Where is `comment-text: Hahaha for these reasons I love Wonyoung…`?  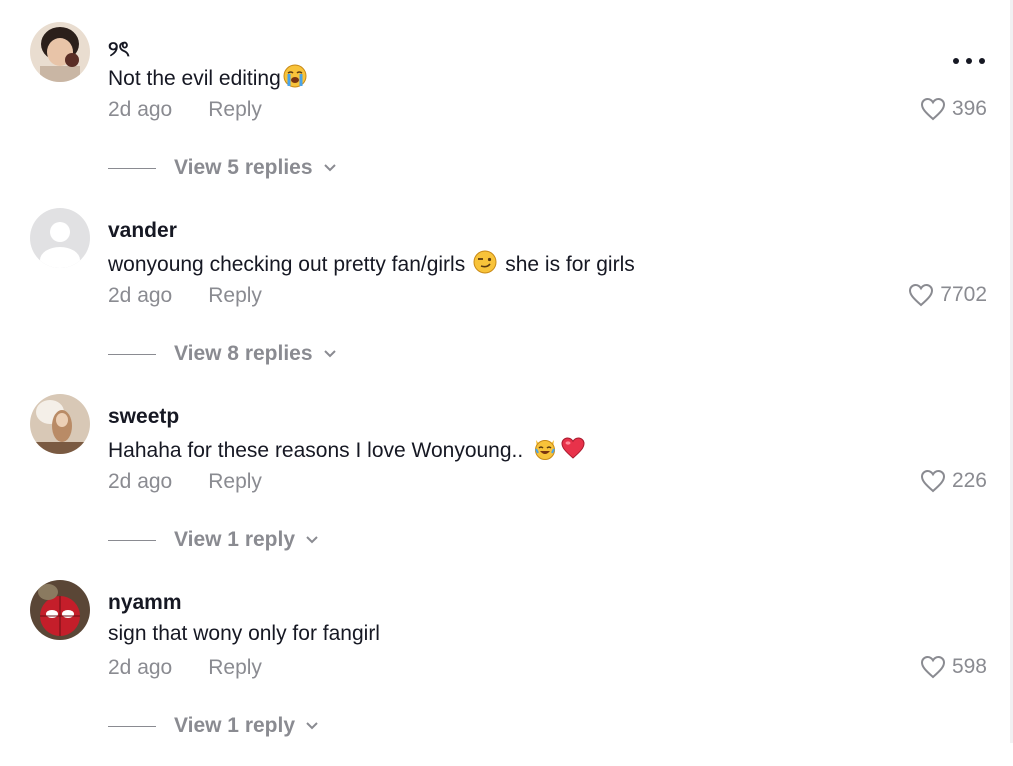
comment-text: Hahaha for these reasons I love Wonyoung… is located at coordinates (346, 451).